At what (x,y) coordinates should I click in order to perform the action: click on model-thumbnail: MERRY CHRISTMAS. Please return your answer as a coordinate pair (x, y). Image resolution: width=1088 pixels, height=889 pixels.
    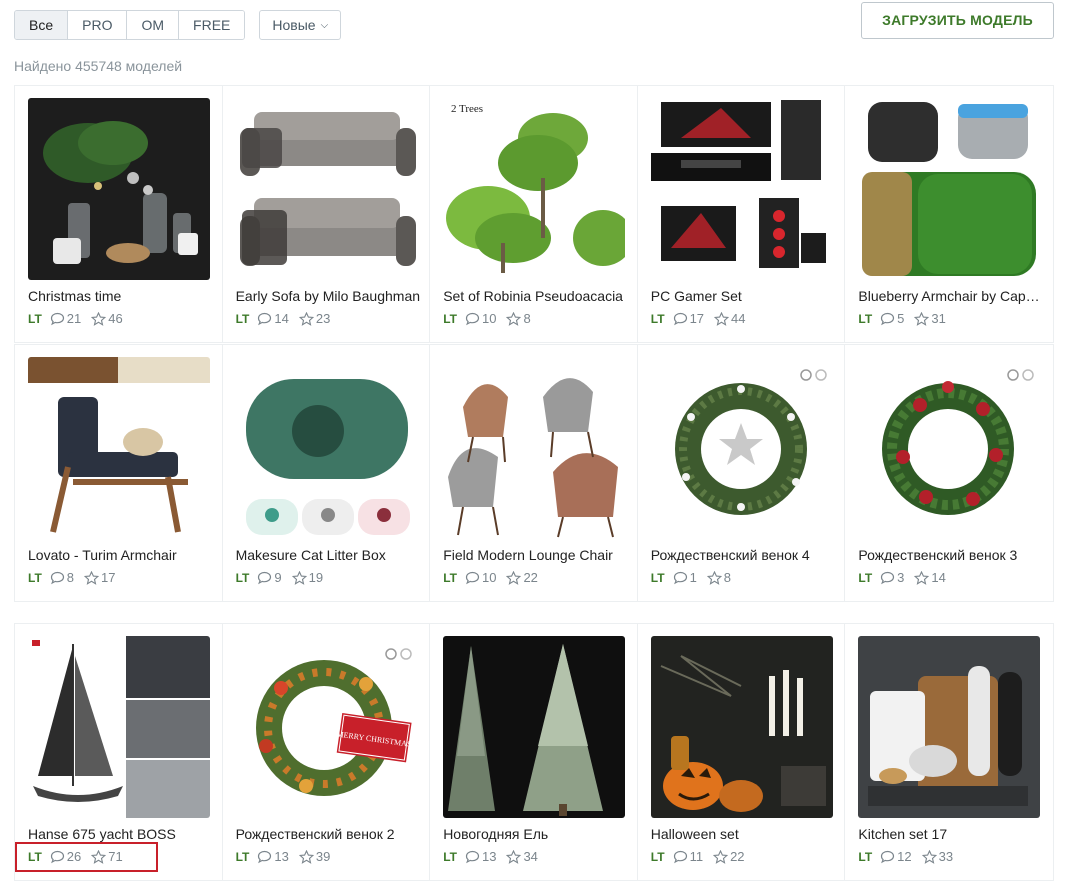
    Looking at the image, I should click on (326, 727).